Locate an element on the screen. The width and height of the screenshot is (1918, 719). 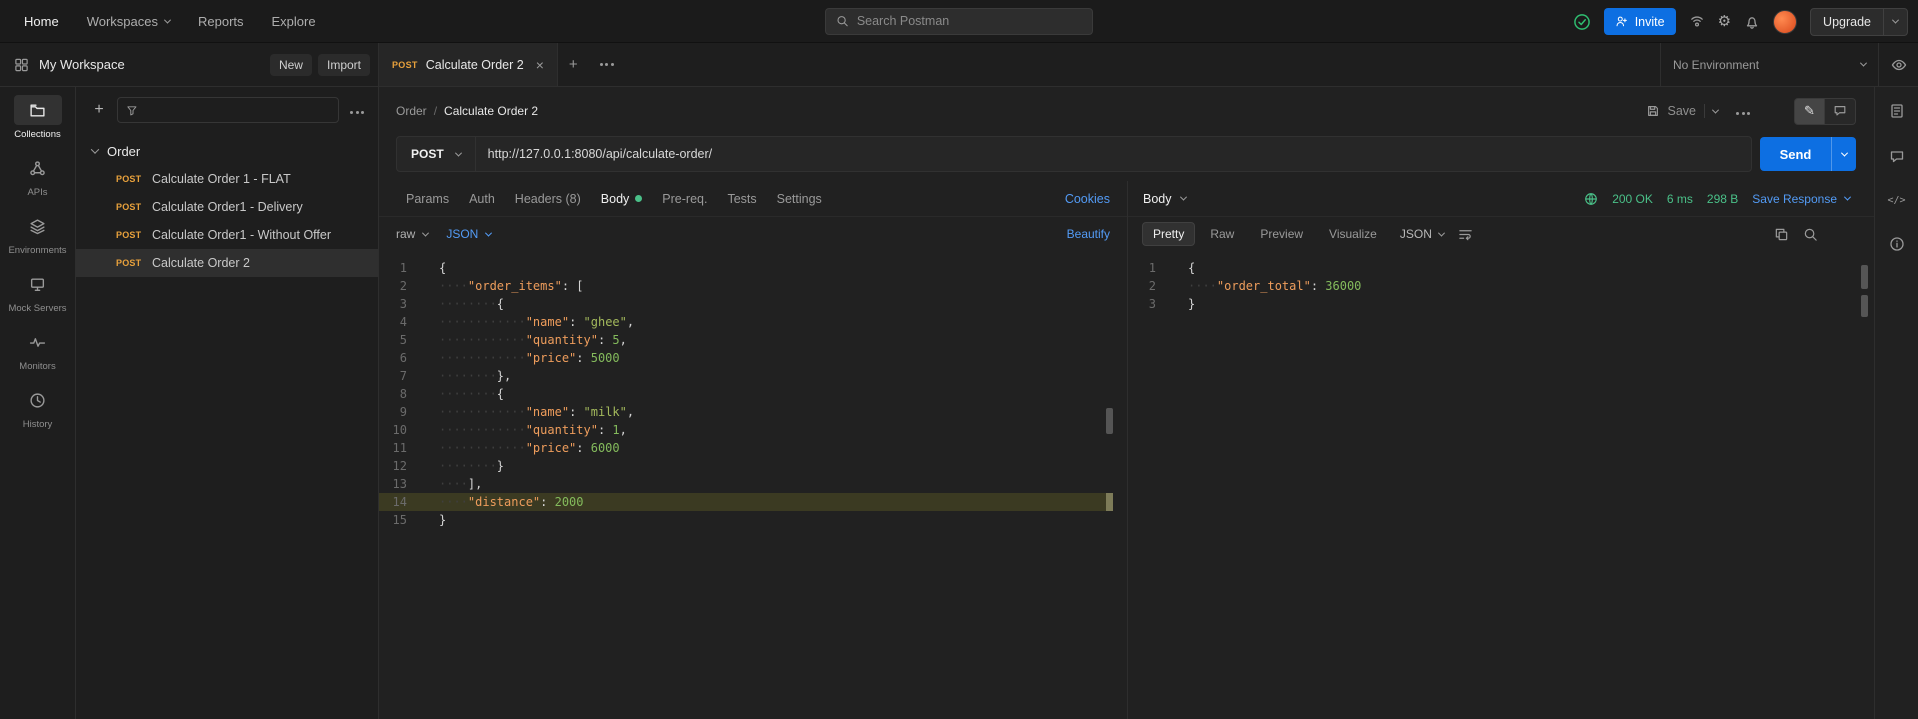
info-button is located at coordinates (1897, 244).